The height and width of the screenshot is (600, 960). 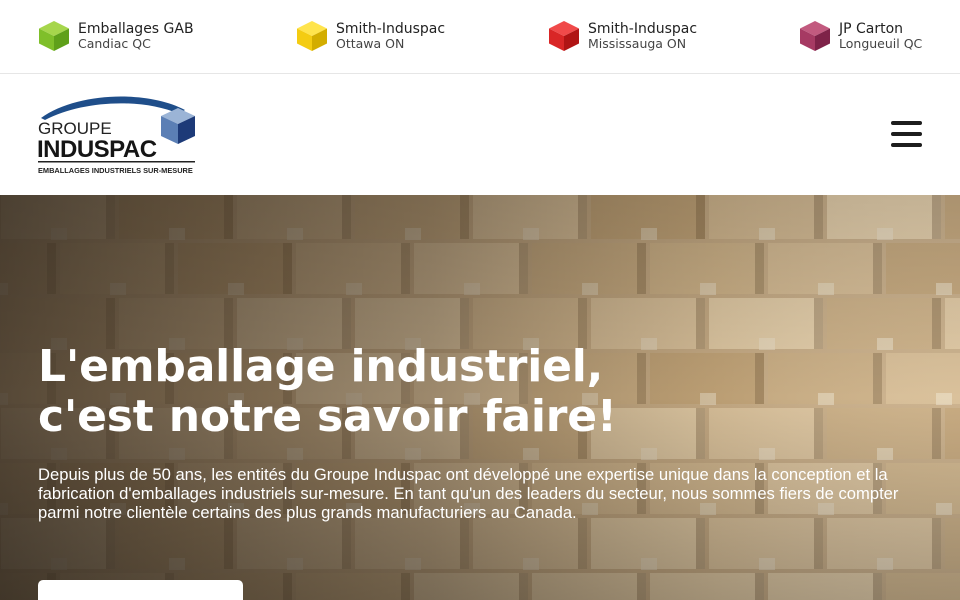 I want to click on location-emballages-gab: Emballages GAB Candiac QC, so click(x=116, y=36).